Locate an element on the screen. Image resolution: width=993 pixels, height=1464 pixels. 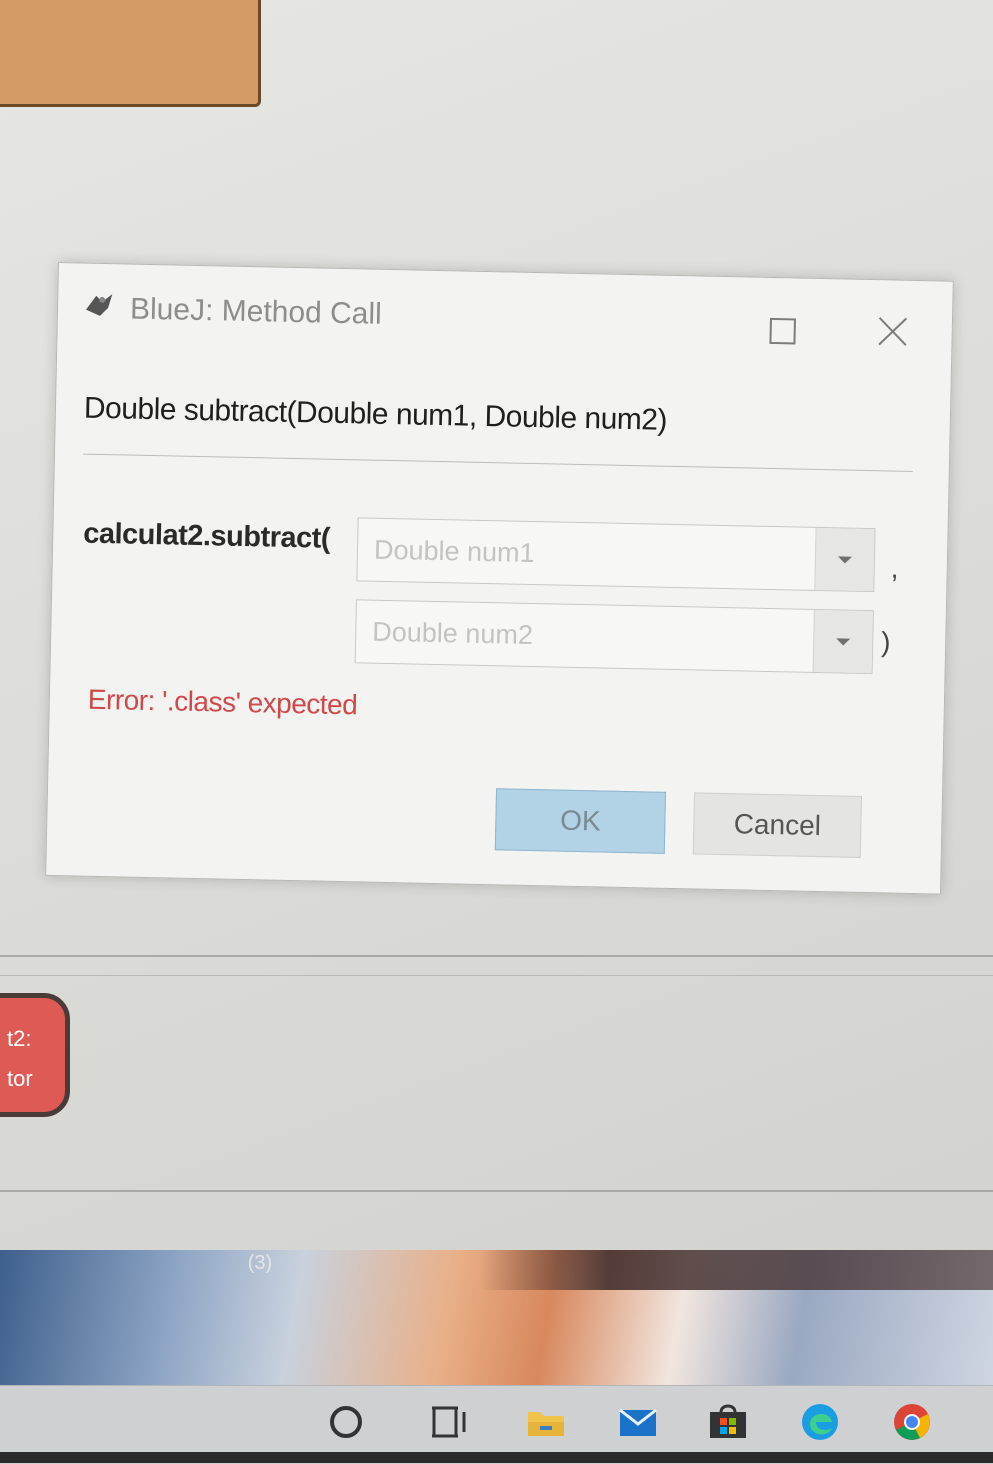
separator is located at coordinates (497, 462).